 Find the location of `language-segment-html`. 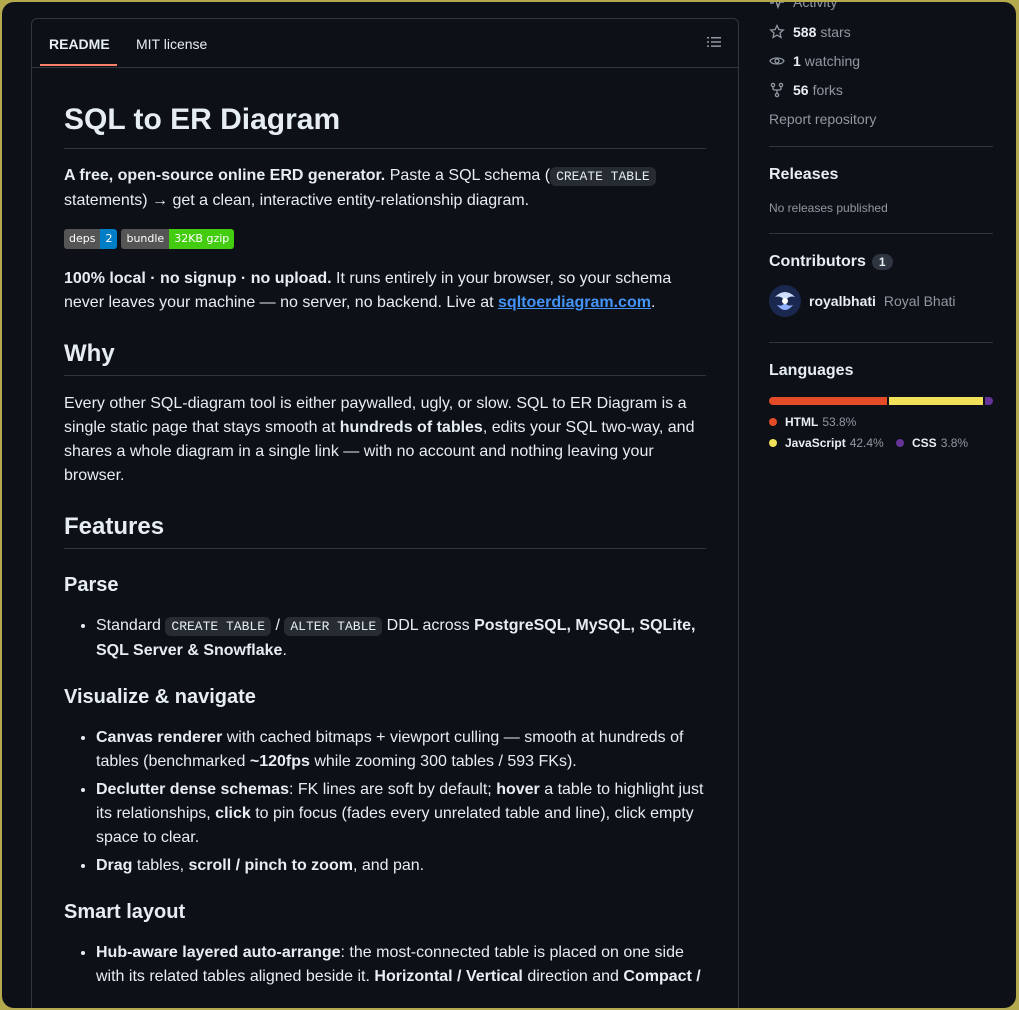

language-segment-html is located at coordinates (828, 401).